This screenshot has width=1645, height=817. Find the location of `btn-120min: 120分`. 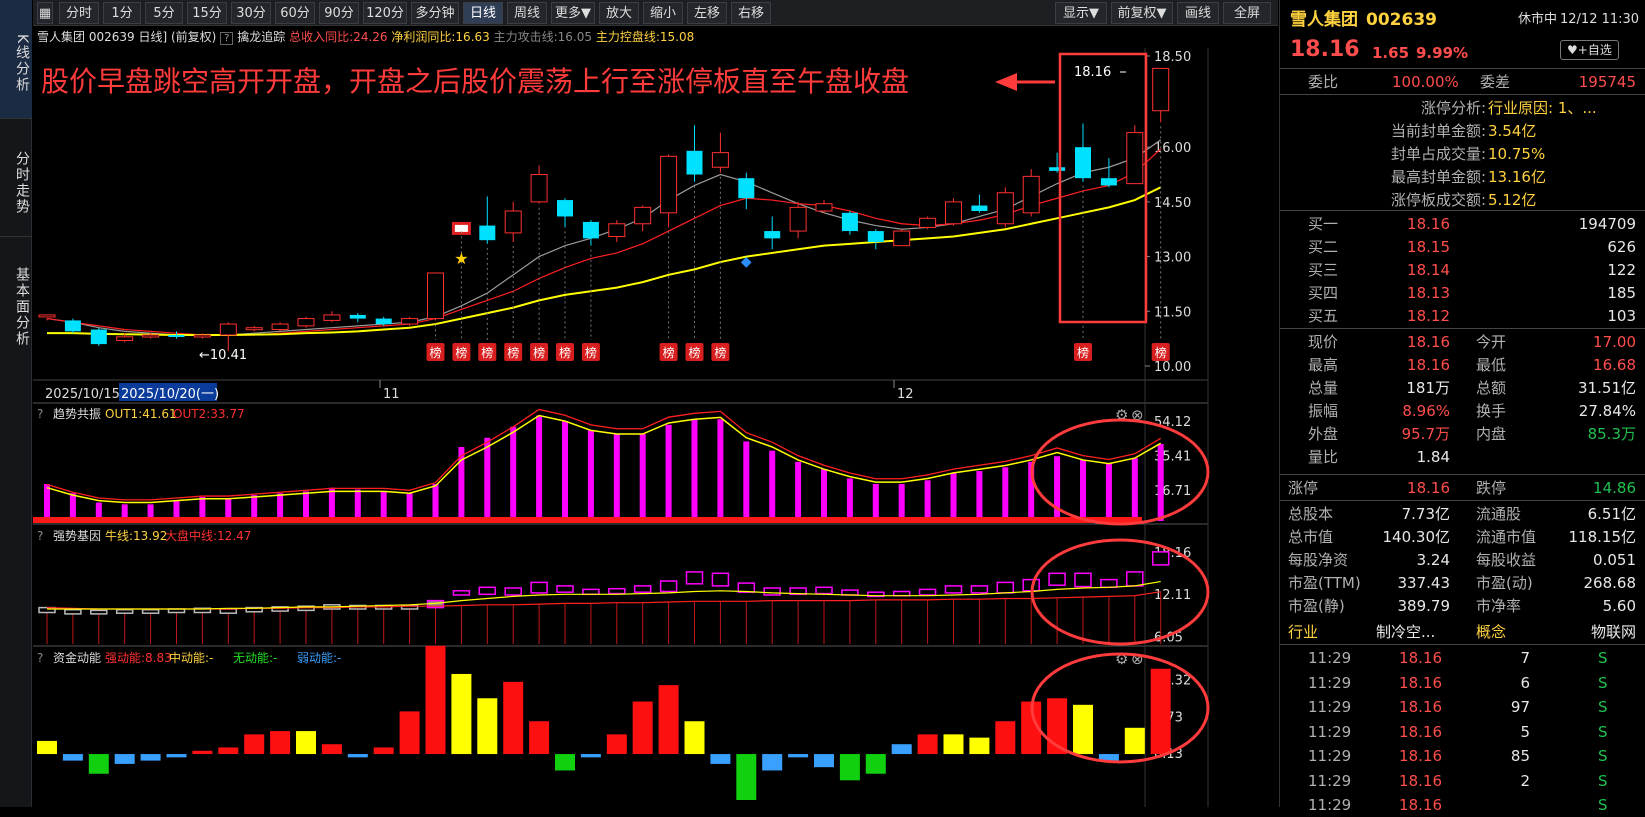

btn-120min: 120分 is located at coordinates (385, 13).